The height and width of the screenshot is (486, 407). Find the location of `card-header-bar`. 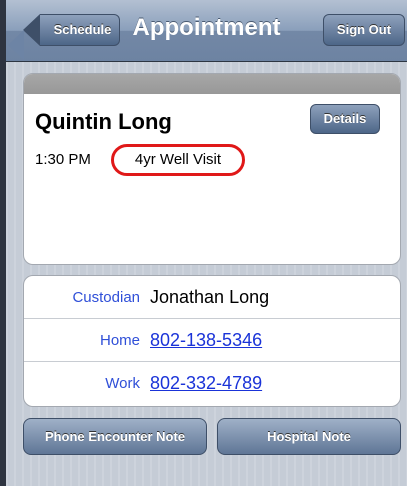

card-header-bar is located at coordinates (212, 84).